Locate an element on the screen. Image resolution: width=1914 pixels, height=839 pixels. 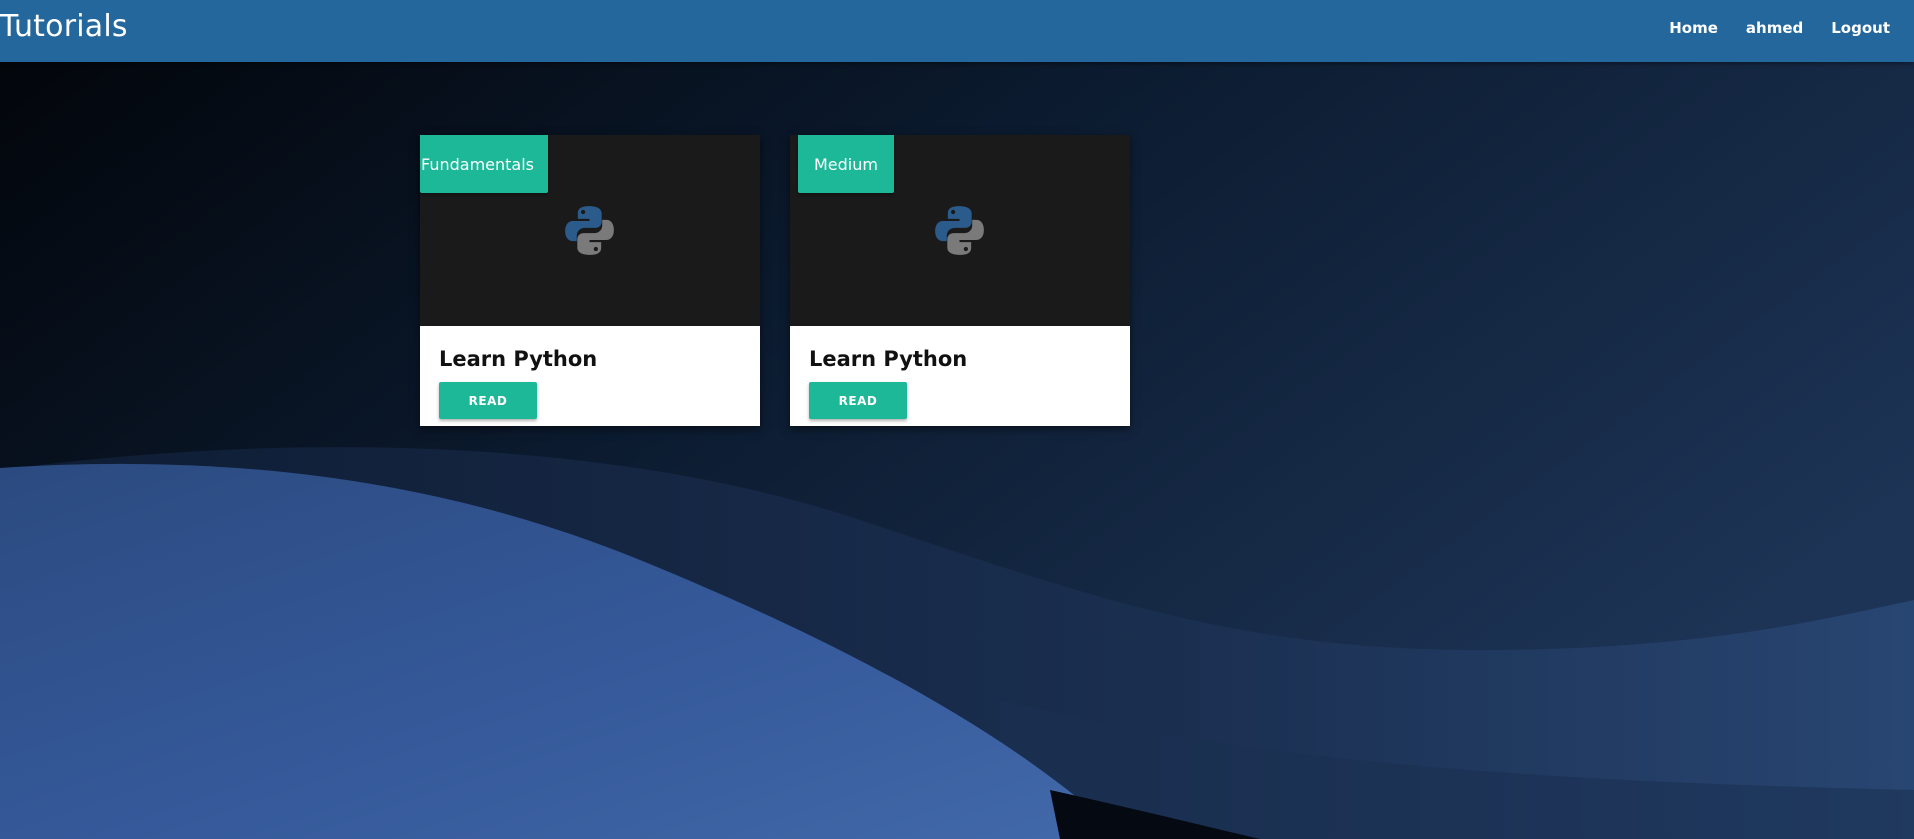
nav-links: Home ahmed Logout is located at coordinates (1779, 28).